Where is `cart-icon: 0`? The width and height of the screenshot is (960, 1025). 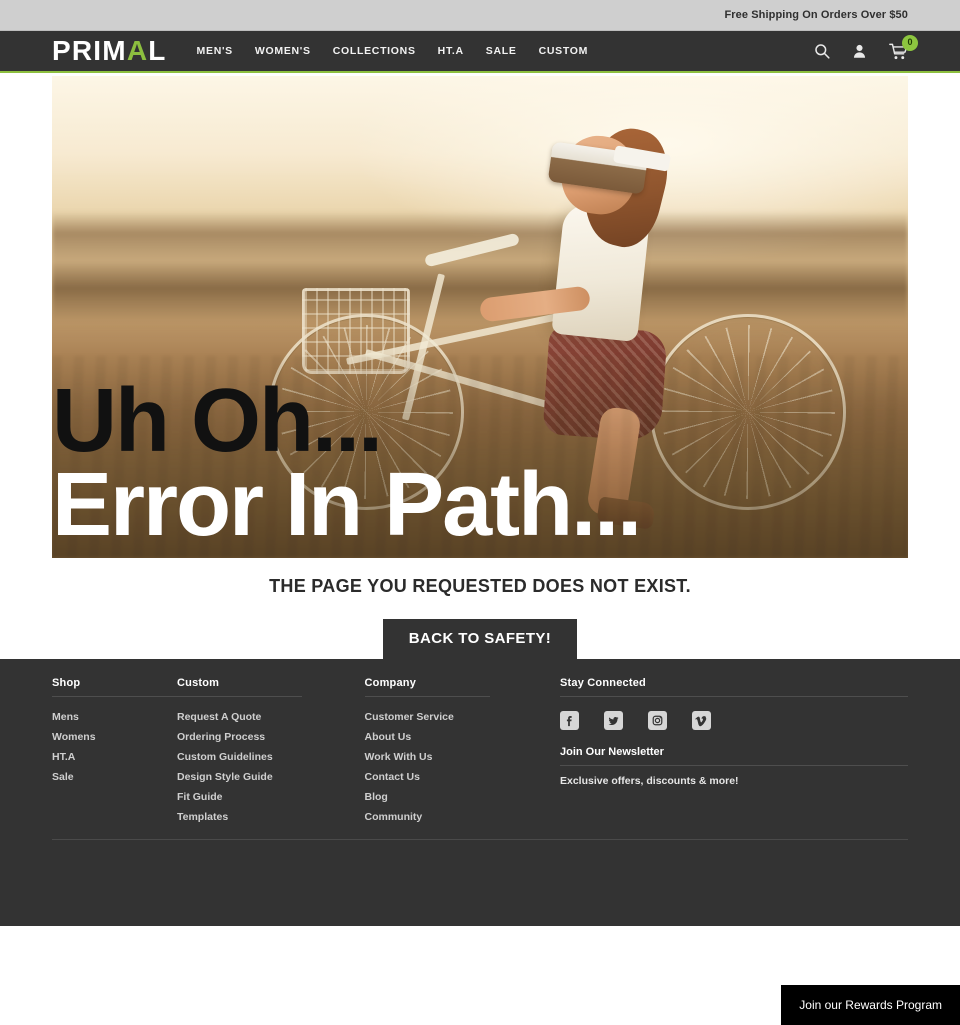
cart-icon: 0 is located at coordinates (903, 47).